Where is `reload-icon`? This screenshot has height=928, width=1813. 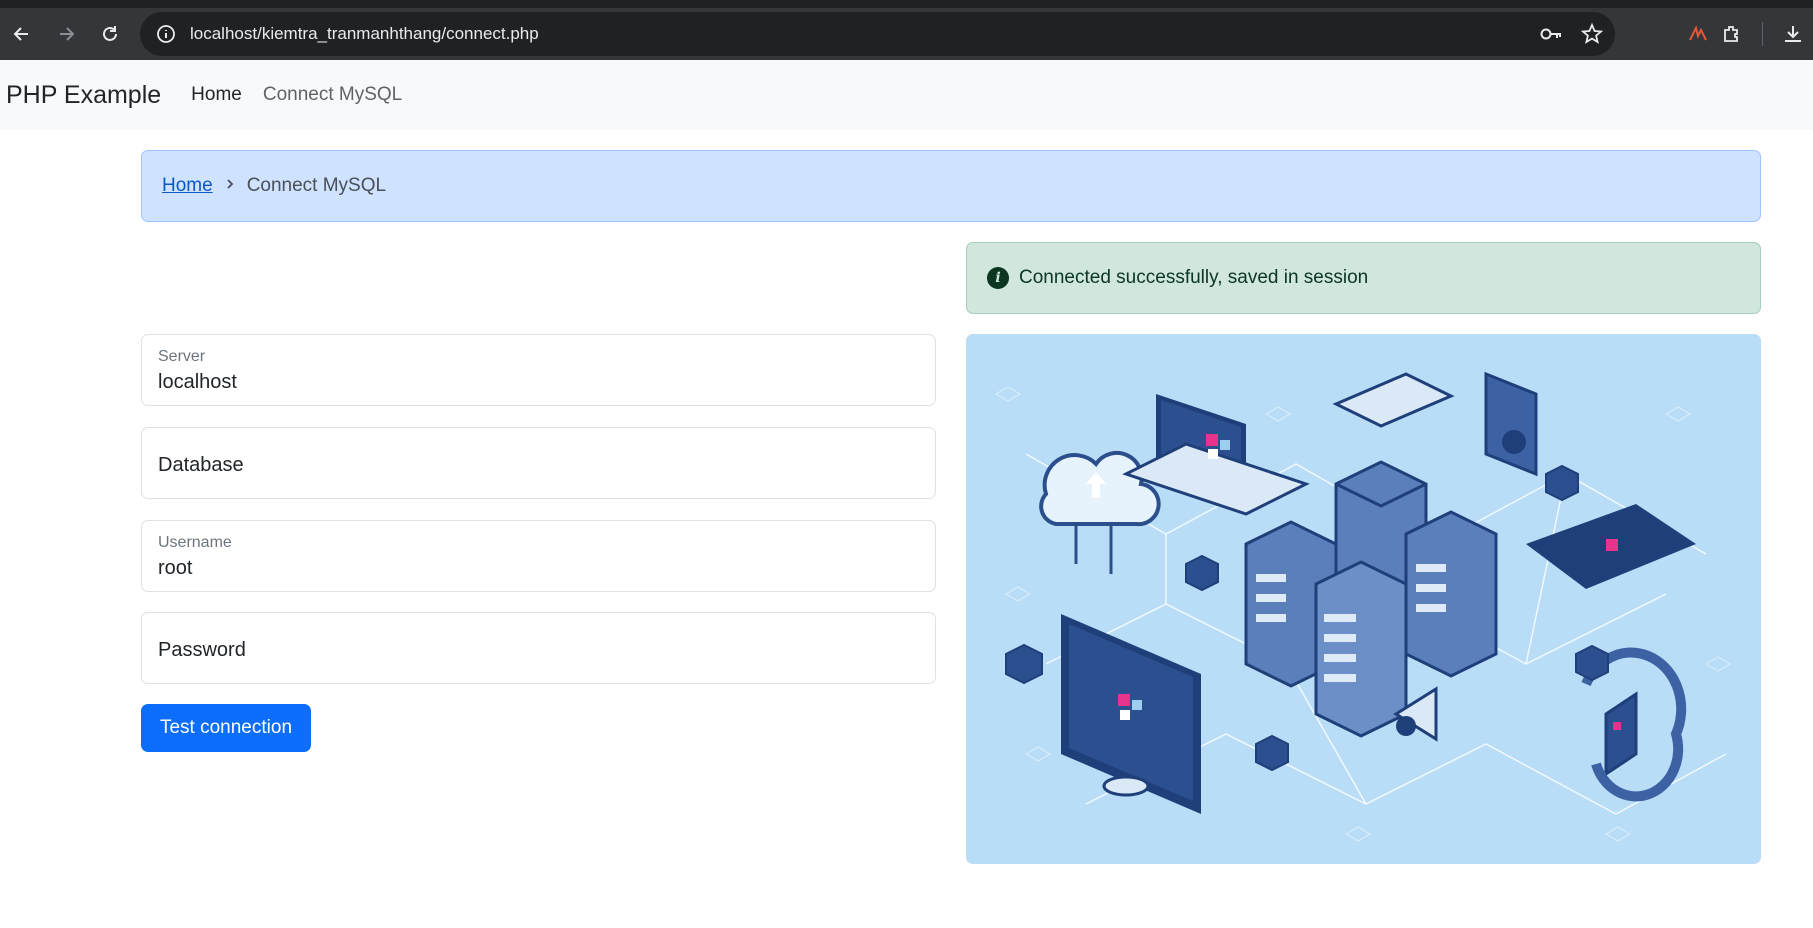
reload-icon is located at coordinates (110, 34).